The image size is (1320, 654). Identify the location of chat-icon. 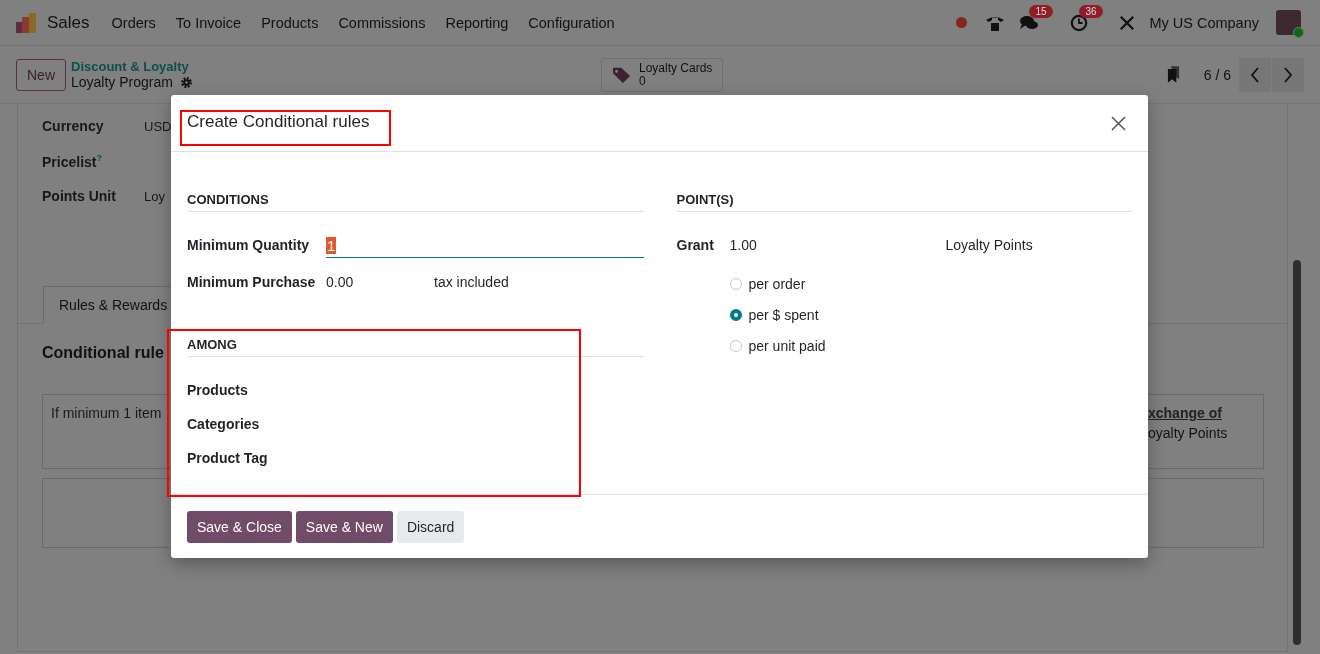
(1029, 22).